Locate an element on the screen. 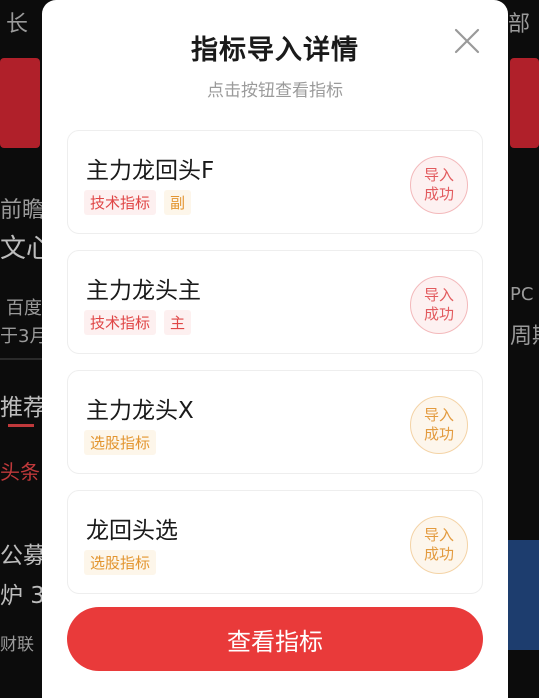  bg-text: 长 is located at coordinates (17, 24).